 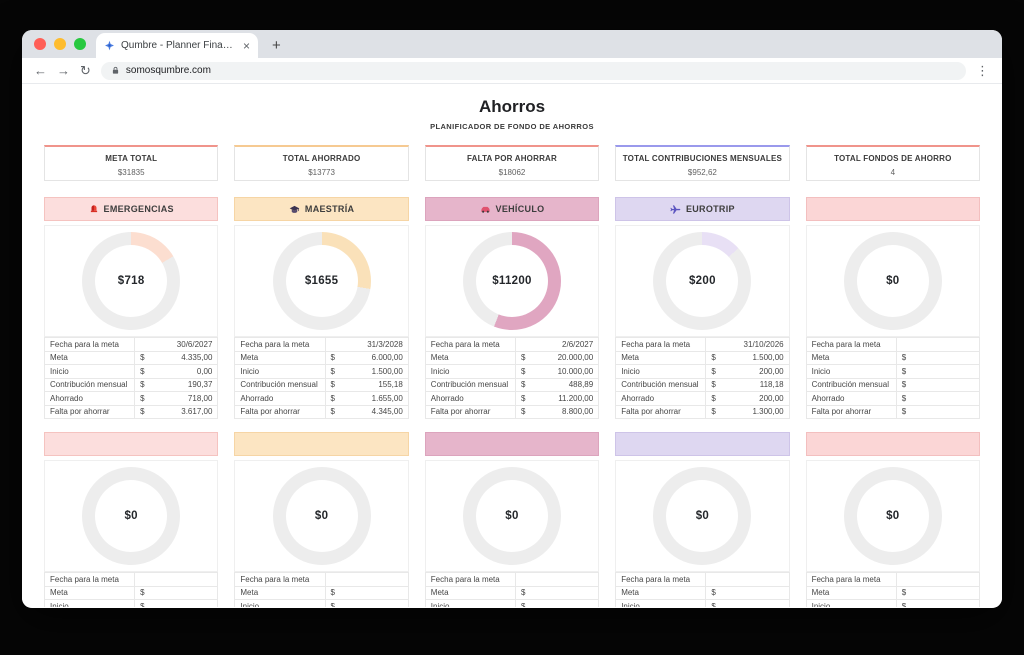 I want to click on table-row-ahorrado: Ahorrado $11.200,00, so click(x=512, y=398).